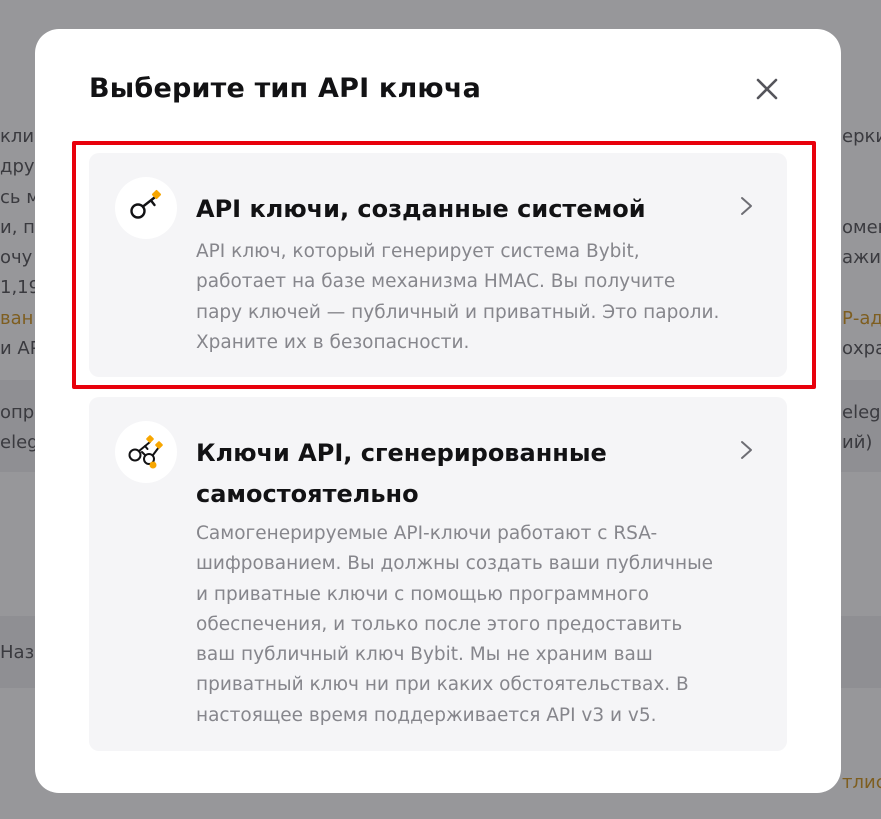 The height and width of the screenshot is (819, 881). I want to click on option-title: API ключи, созданные системой, so click(421, 209).